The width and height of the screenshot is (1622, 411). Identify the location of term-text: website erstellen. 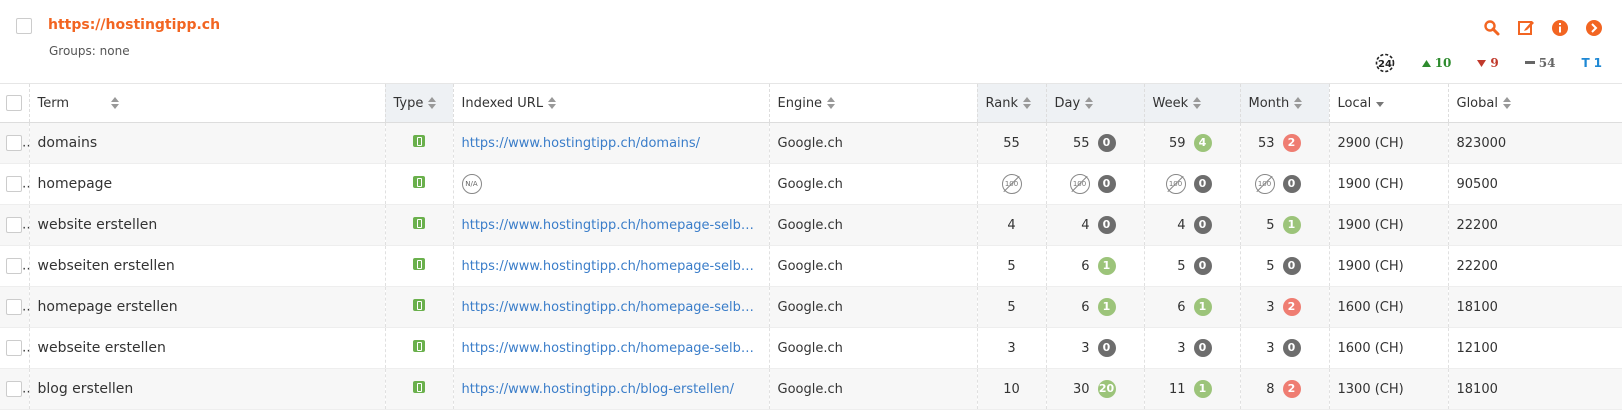
(98, 225).